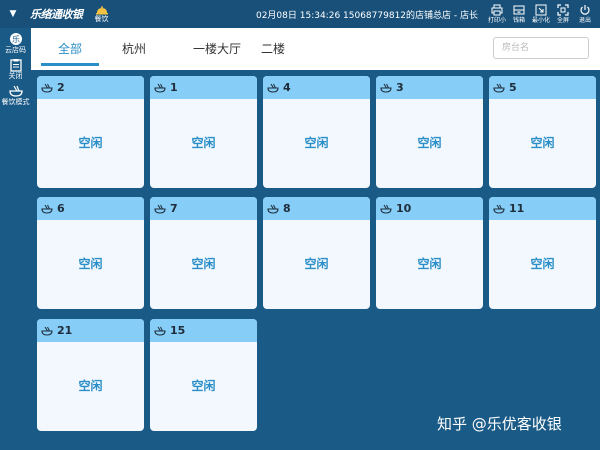 This screenshot has height=450, width=600. Describe the element at coordinates (90, 208) in the screenshot. I see `table-card-header: 6` at that location.